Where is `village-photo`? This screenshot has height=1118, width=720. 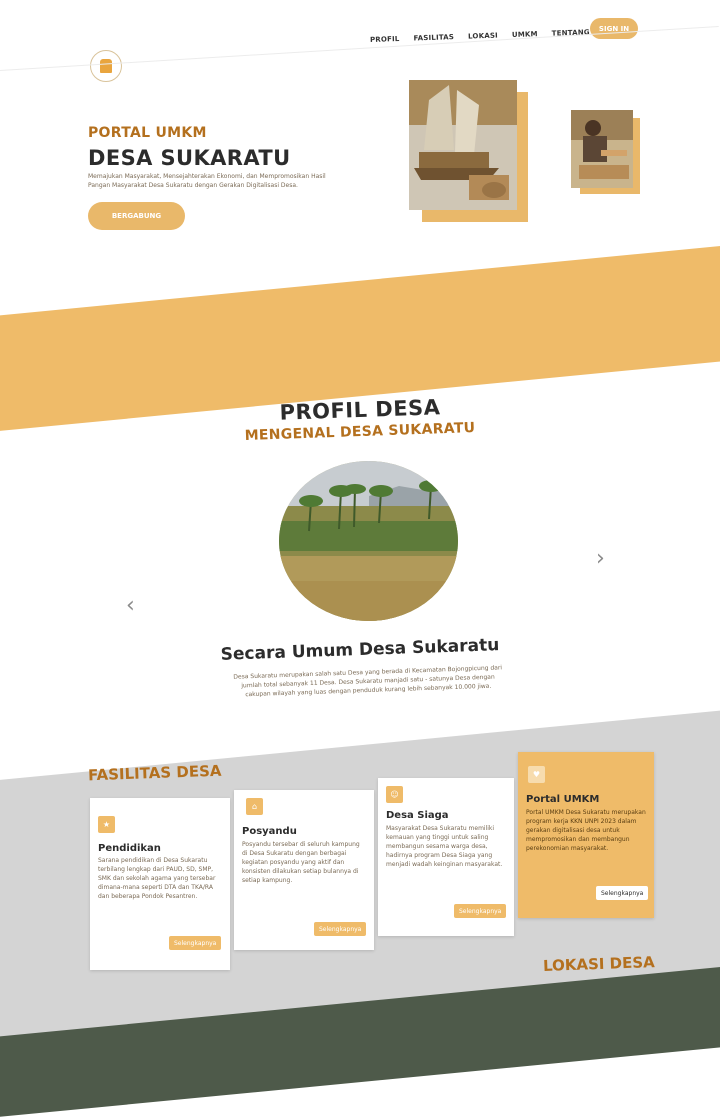
village-photo is located at coordinates (368, 541).